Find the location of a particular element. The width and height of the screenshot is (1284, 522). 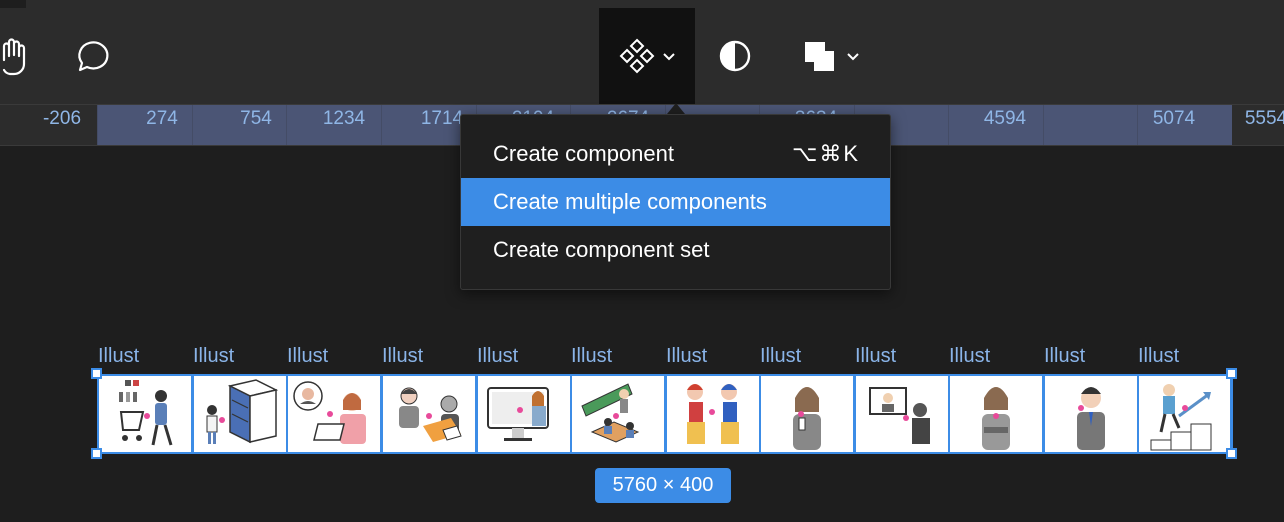

ruler-label: 1714 is located at coordinates (442, 118).